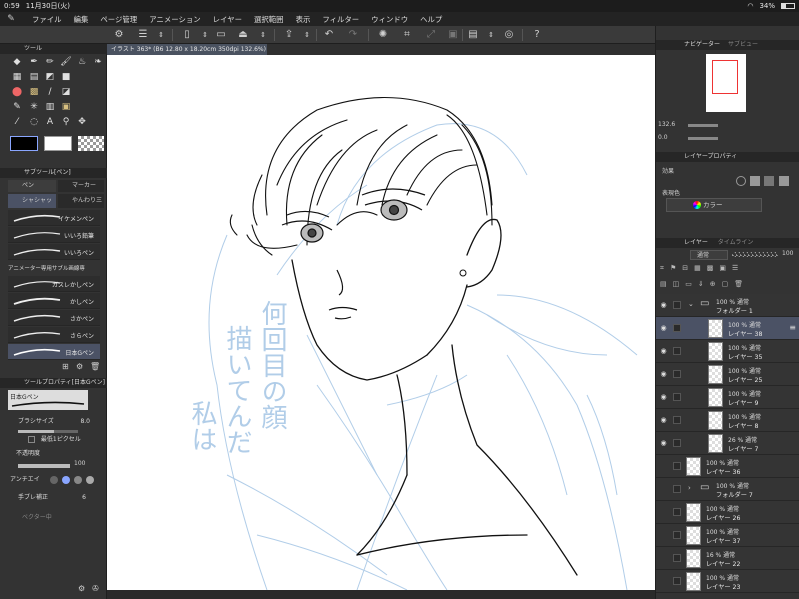  Describe the element at coordinates (727, 535) in the screenshot. I see `layer-row: 100 % 通常 レイヤー 37` at that location.